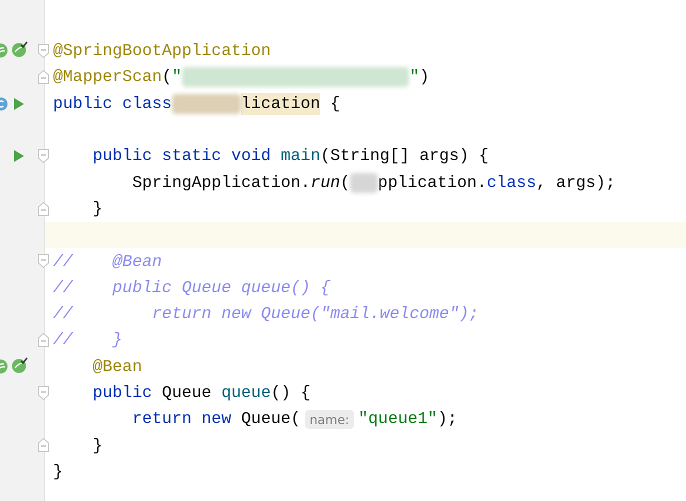 Image resolution: width=686 pixels, height=501 pixels. I want to click on code-text: return new, so click(181, 419).